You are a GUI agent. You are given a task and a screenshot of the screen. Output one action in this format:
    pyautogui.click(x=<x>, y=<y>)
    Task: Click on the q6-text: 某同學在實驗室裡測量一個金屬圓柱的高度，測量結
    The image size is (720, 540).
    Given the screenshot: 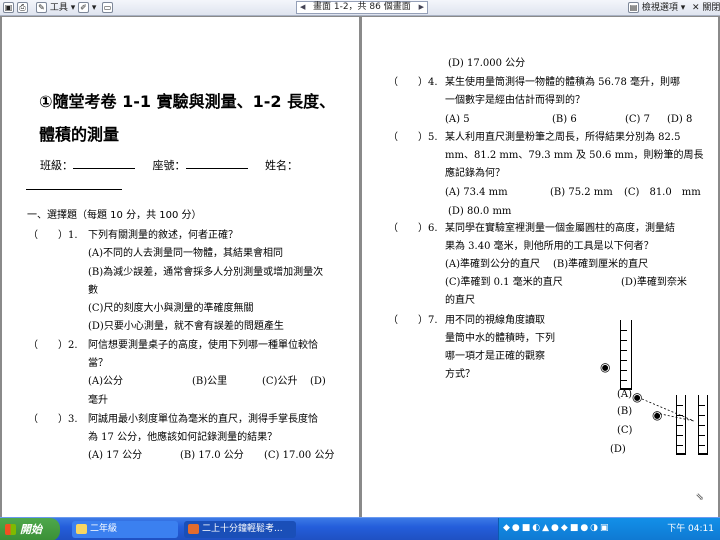 What is the action you would take?
    pyautogui.click(x=560, y=228)
    